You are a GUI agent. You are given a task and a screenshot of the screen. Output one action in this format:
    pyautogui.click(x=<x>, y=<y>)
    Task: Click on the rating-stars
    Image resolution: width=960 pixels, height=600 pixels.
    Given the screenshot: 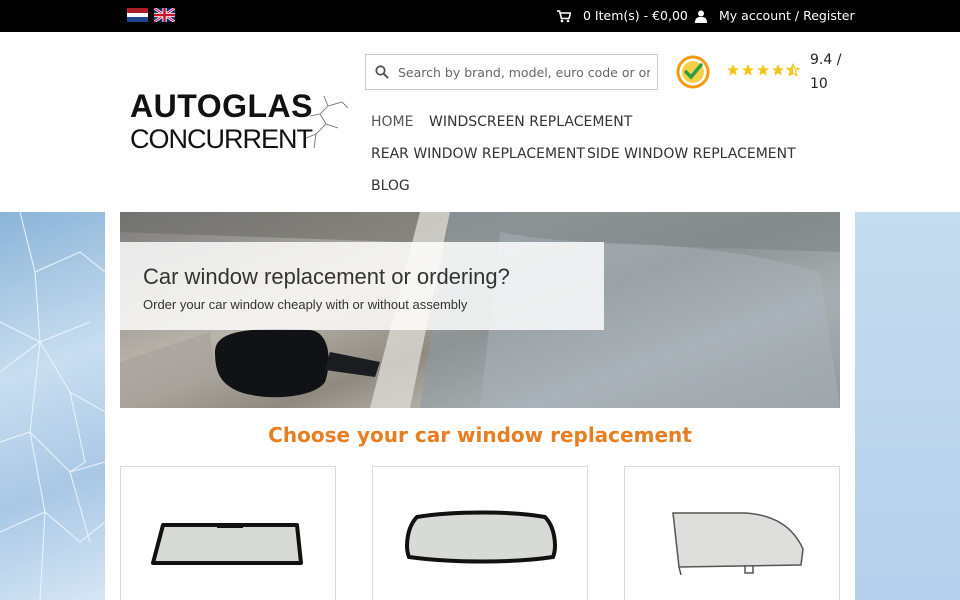 What is the action you would take?
    pyautogui.click(x=763, y=70)
    